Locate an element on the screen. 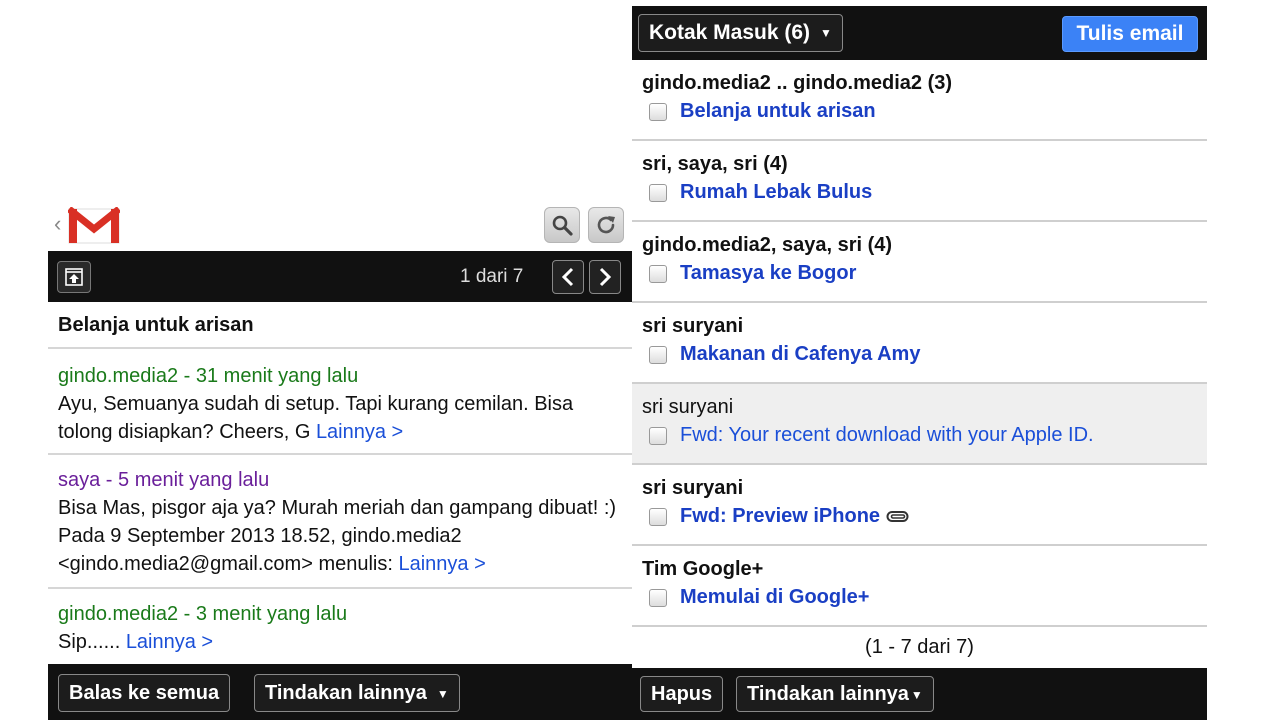 Image resolution: width=1280 pixels, height=720 pixels. reply-all-button: Balas ke semua is located at coordinates (144, 693).